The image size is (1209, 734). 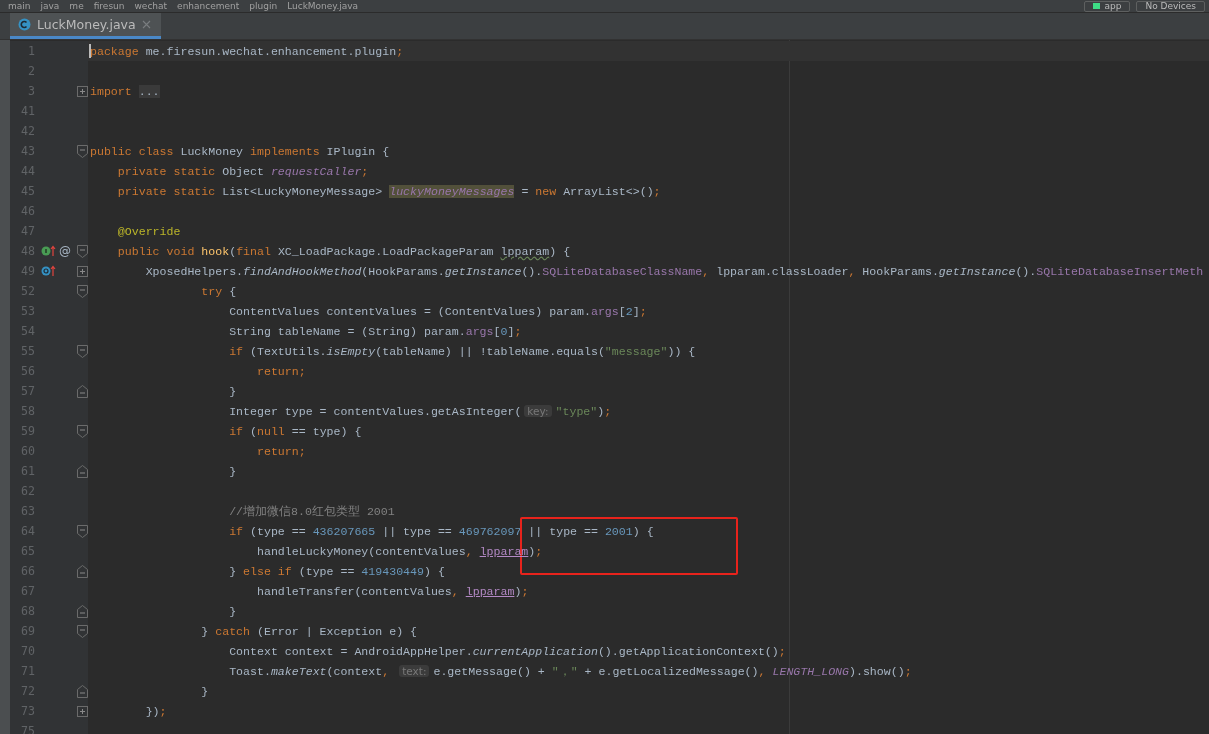 I want to click on breadcrumb-item: plugin, so click(x=263, y=6).